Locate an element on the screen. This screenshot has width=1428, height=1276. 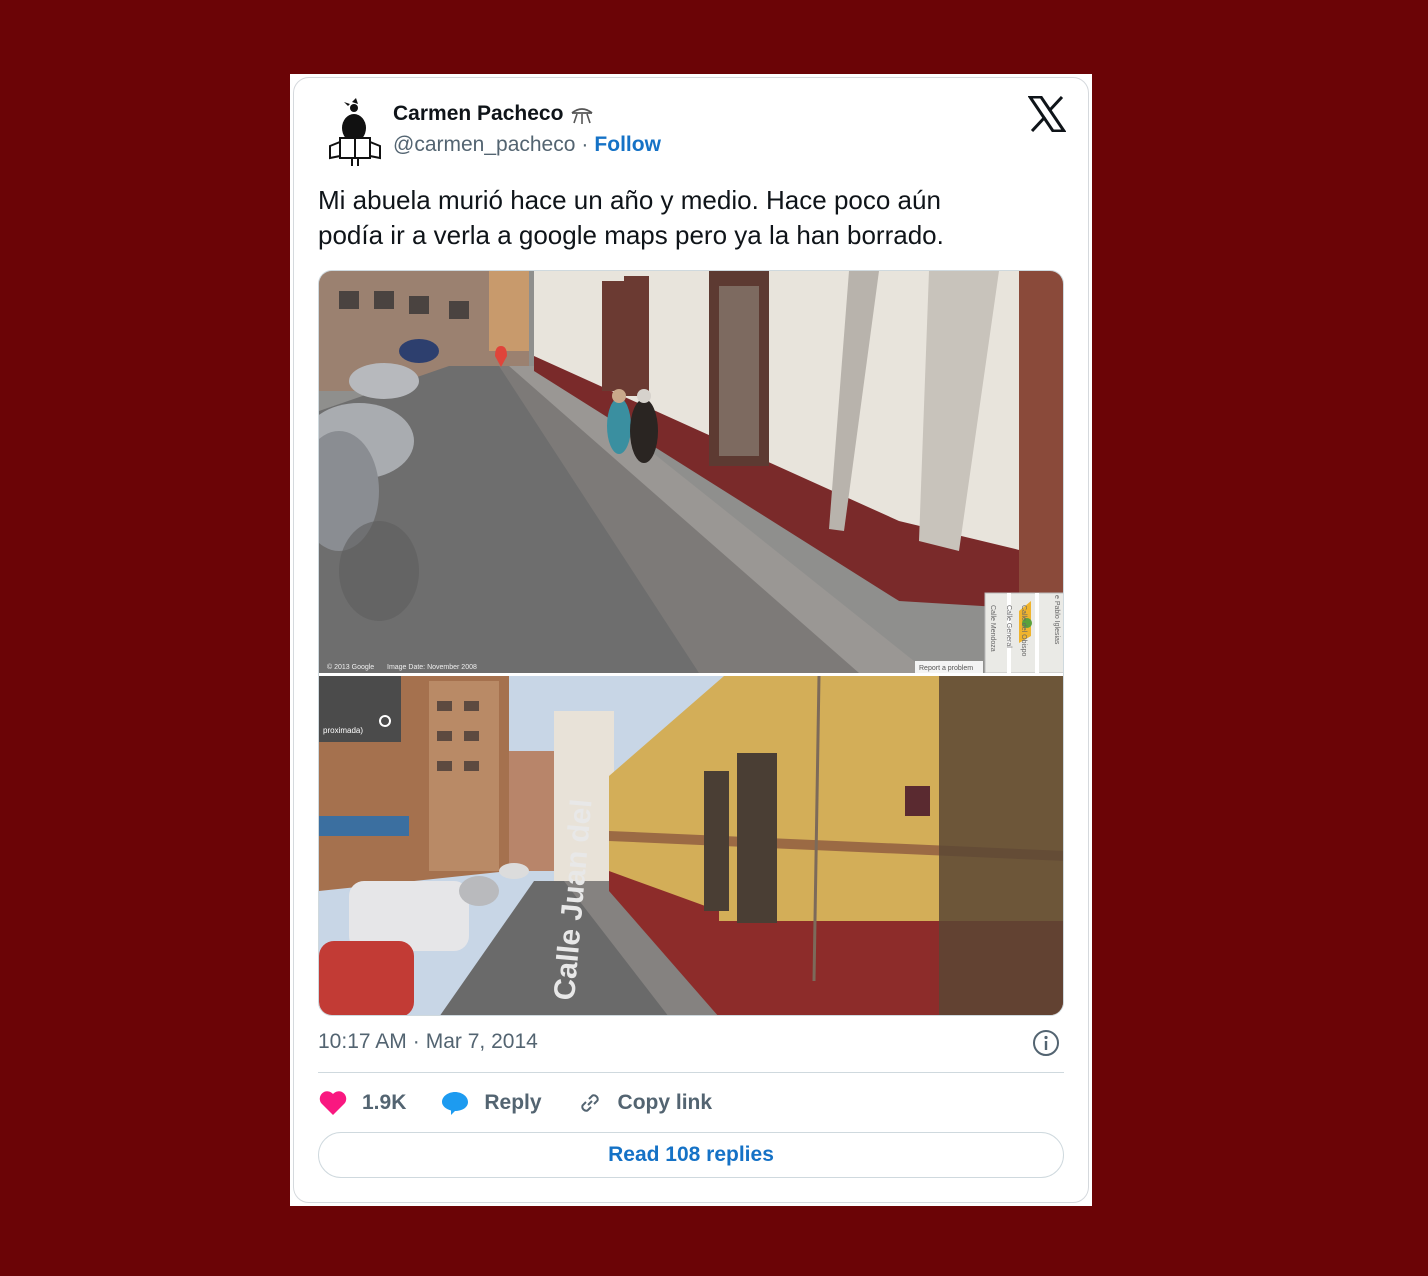
copy-link-label: Copy link is located at coordinates (665, 1102).